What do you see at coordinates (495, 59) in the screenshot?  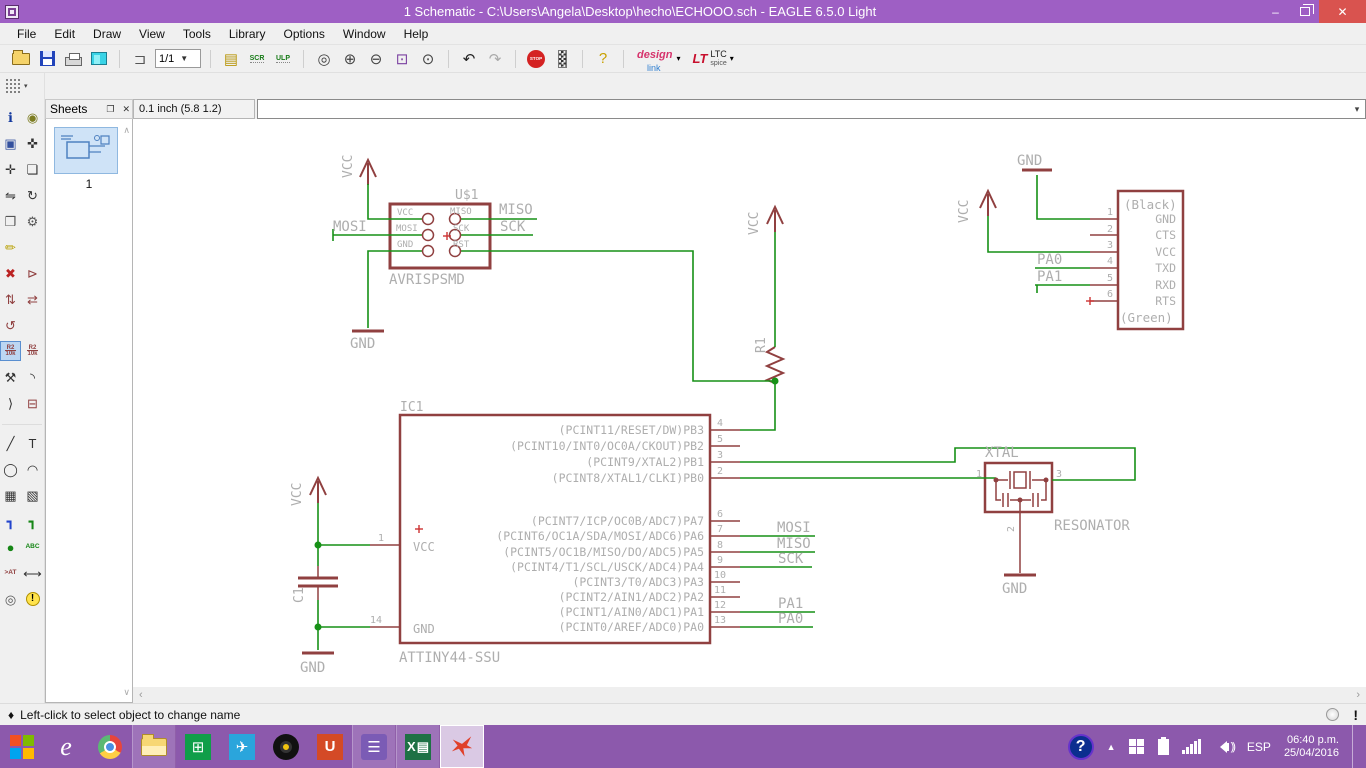 I see `toolbar-redo-button: ↷` at bounding box center [495, 59].